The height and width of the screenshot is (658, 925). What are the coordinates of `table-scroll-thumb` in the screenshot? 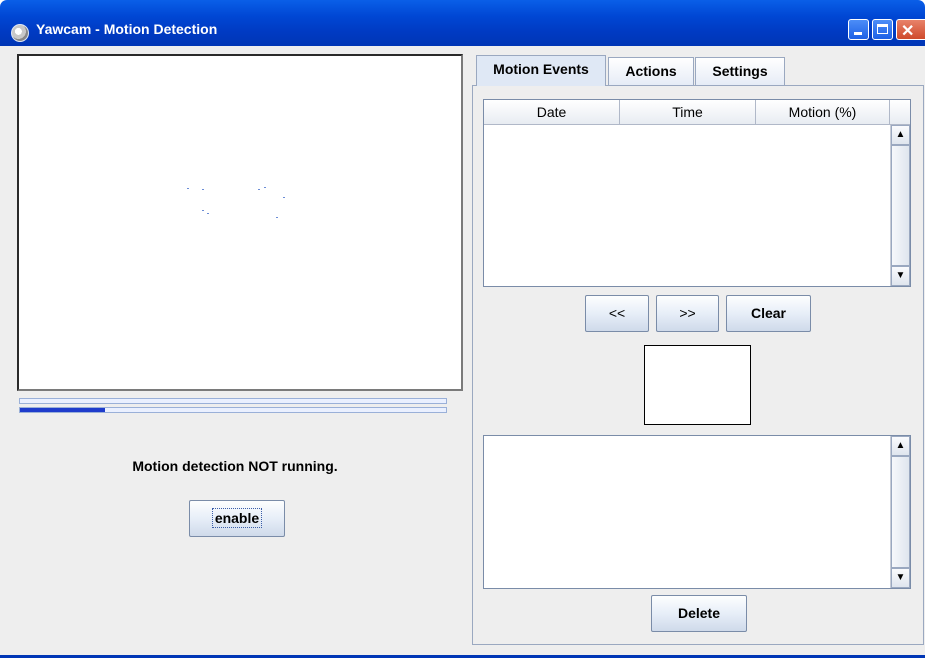 It's located at (900, 205).